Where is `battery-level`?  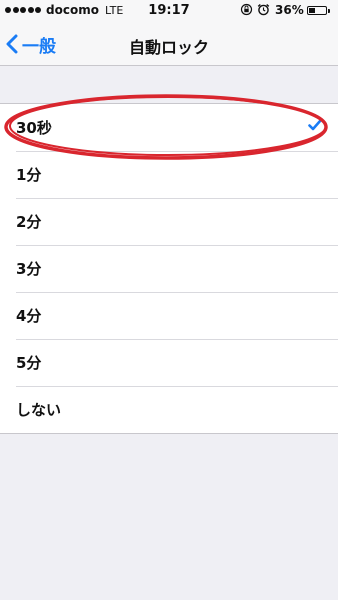
battery-level is located at coordinates (312, 10).